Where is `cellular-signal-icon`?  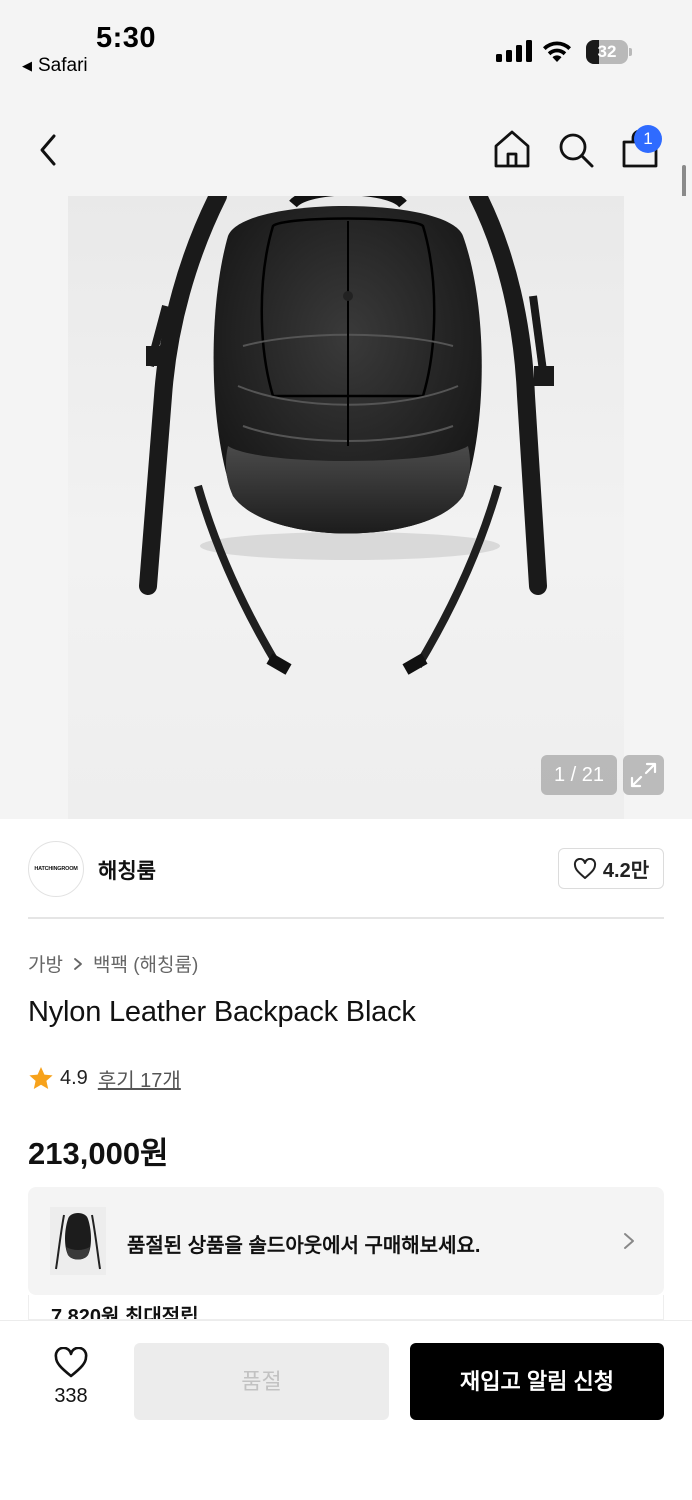 cellular-signal-icon is located at coordinates (514, 51).